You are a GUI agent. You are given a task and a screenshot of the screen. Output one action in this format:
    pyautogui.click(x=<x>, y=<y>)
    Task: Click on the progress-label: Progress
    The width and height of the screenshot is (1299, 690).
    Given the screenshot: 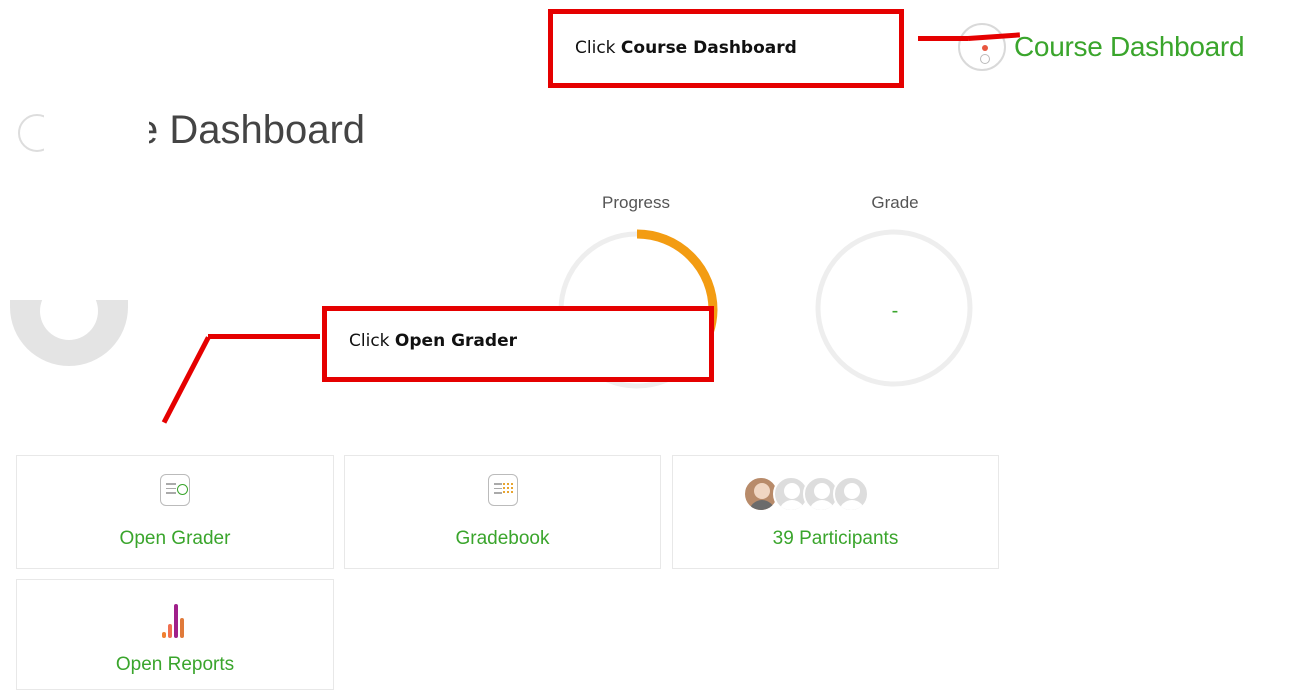 What is the action you would take?
    pyautogui.click(x=636, y=202)
    